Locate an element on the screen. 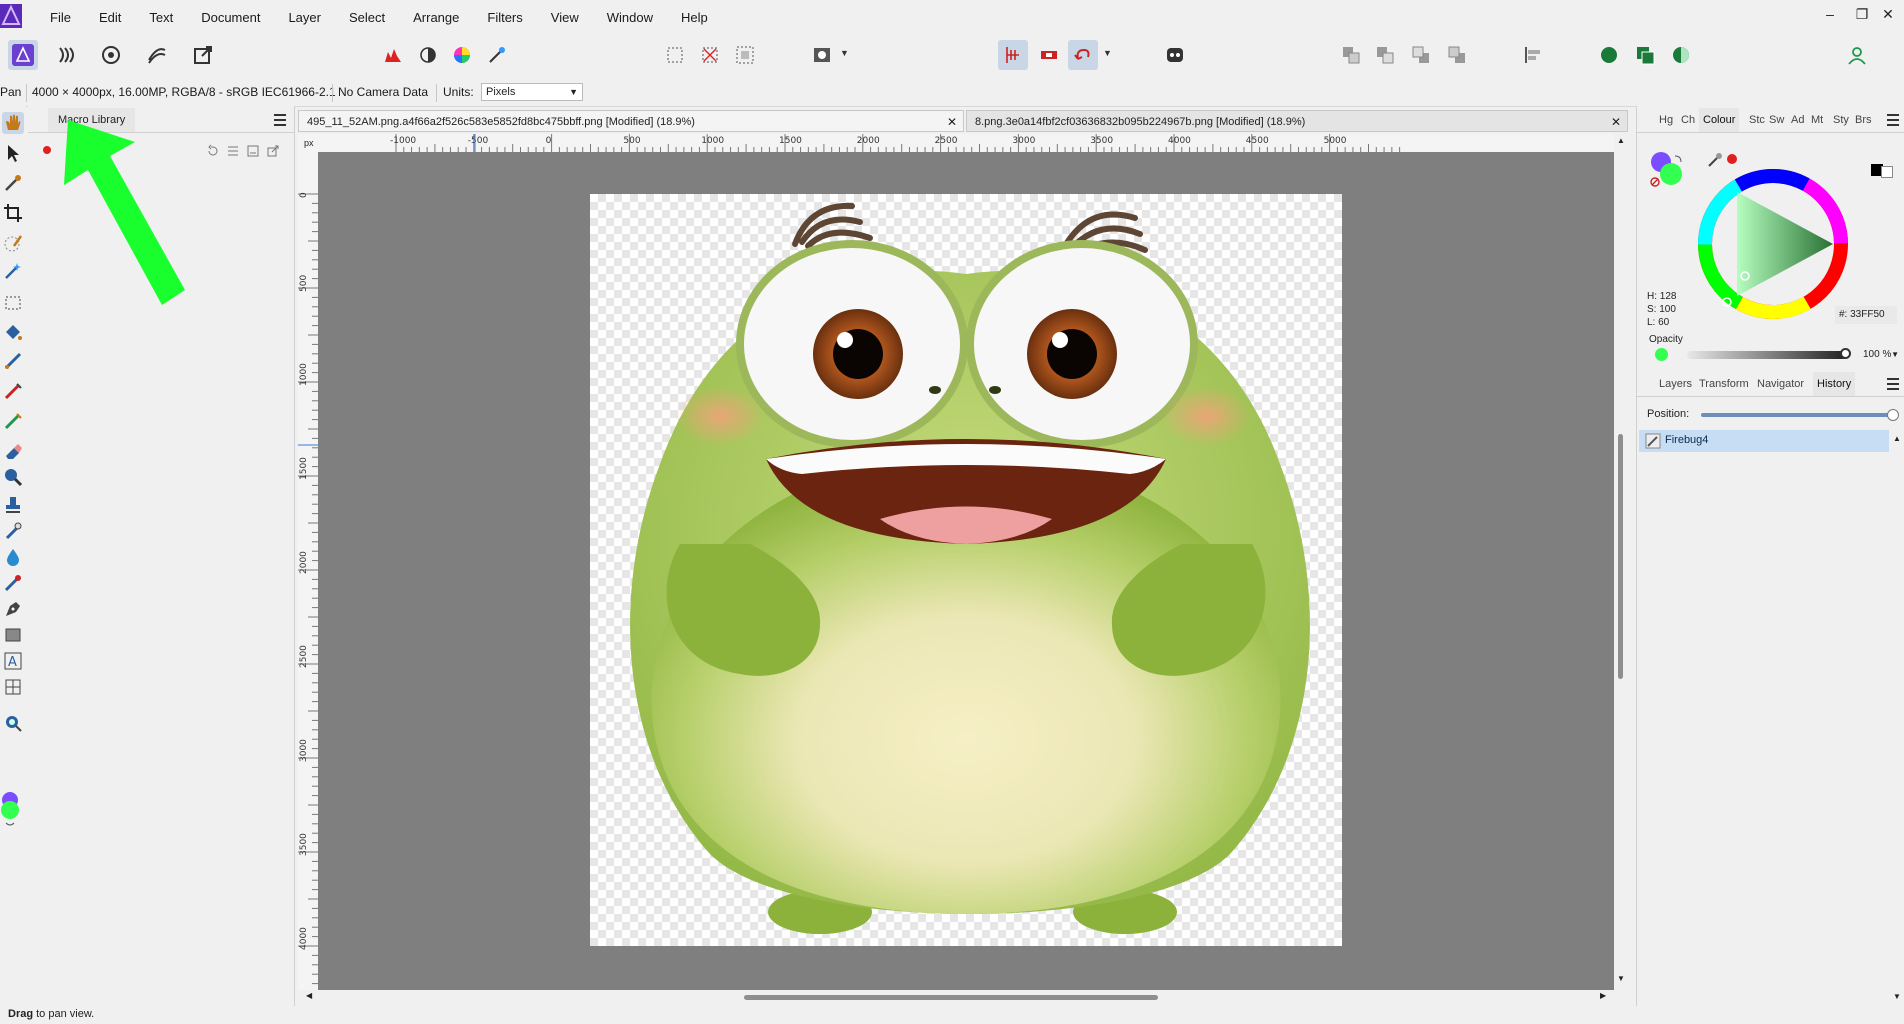 This screenshot has width=1904, height=1024. tab-macros: Mt is located at coordinates (1817, 120).